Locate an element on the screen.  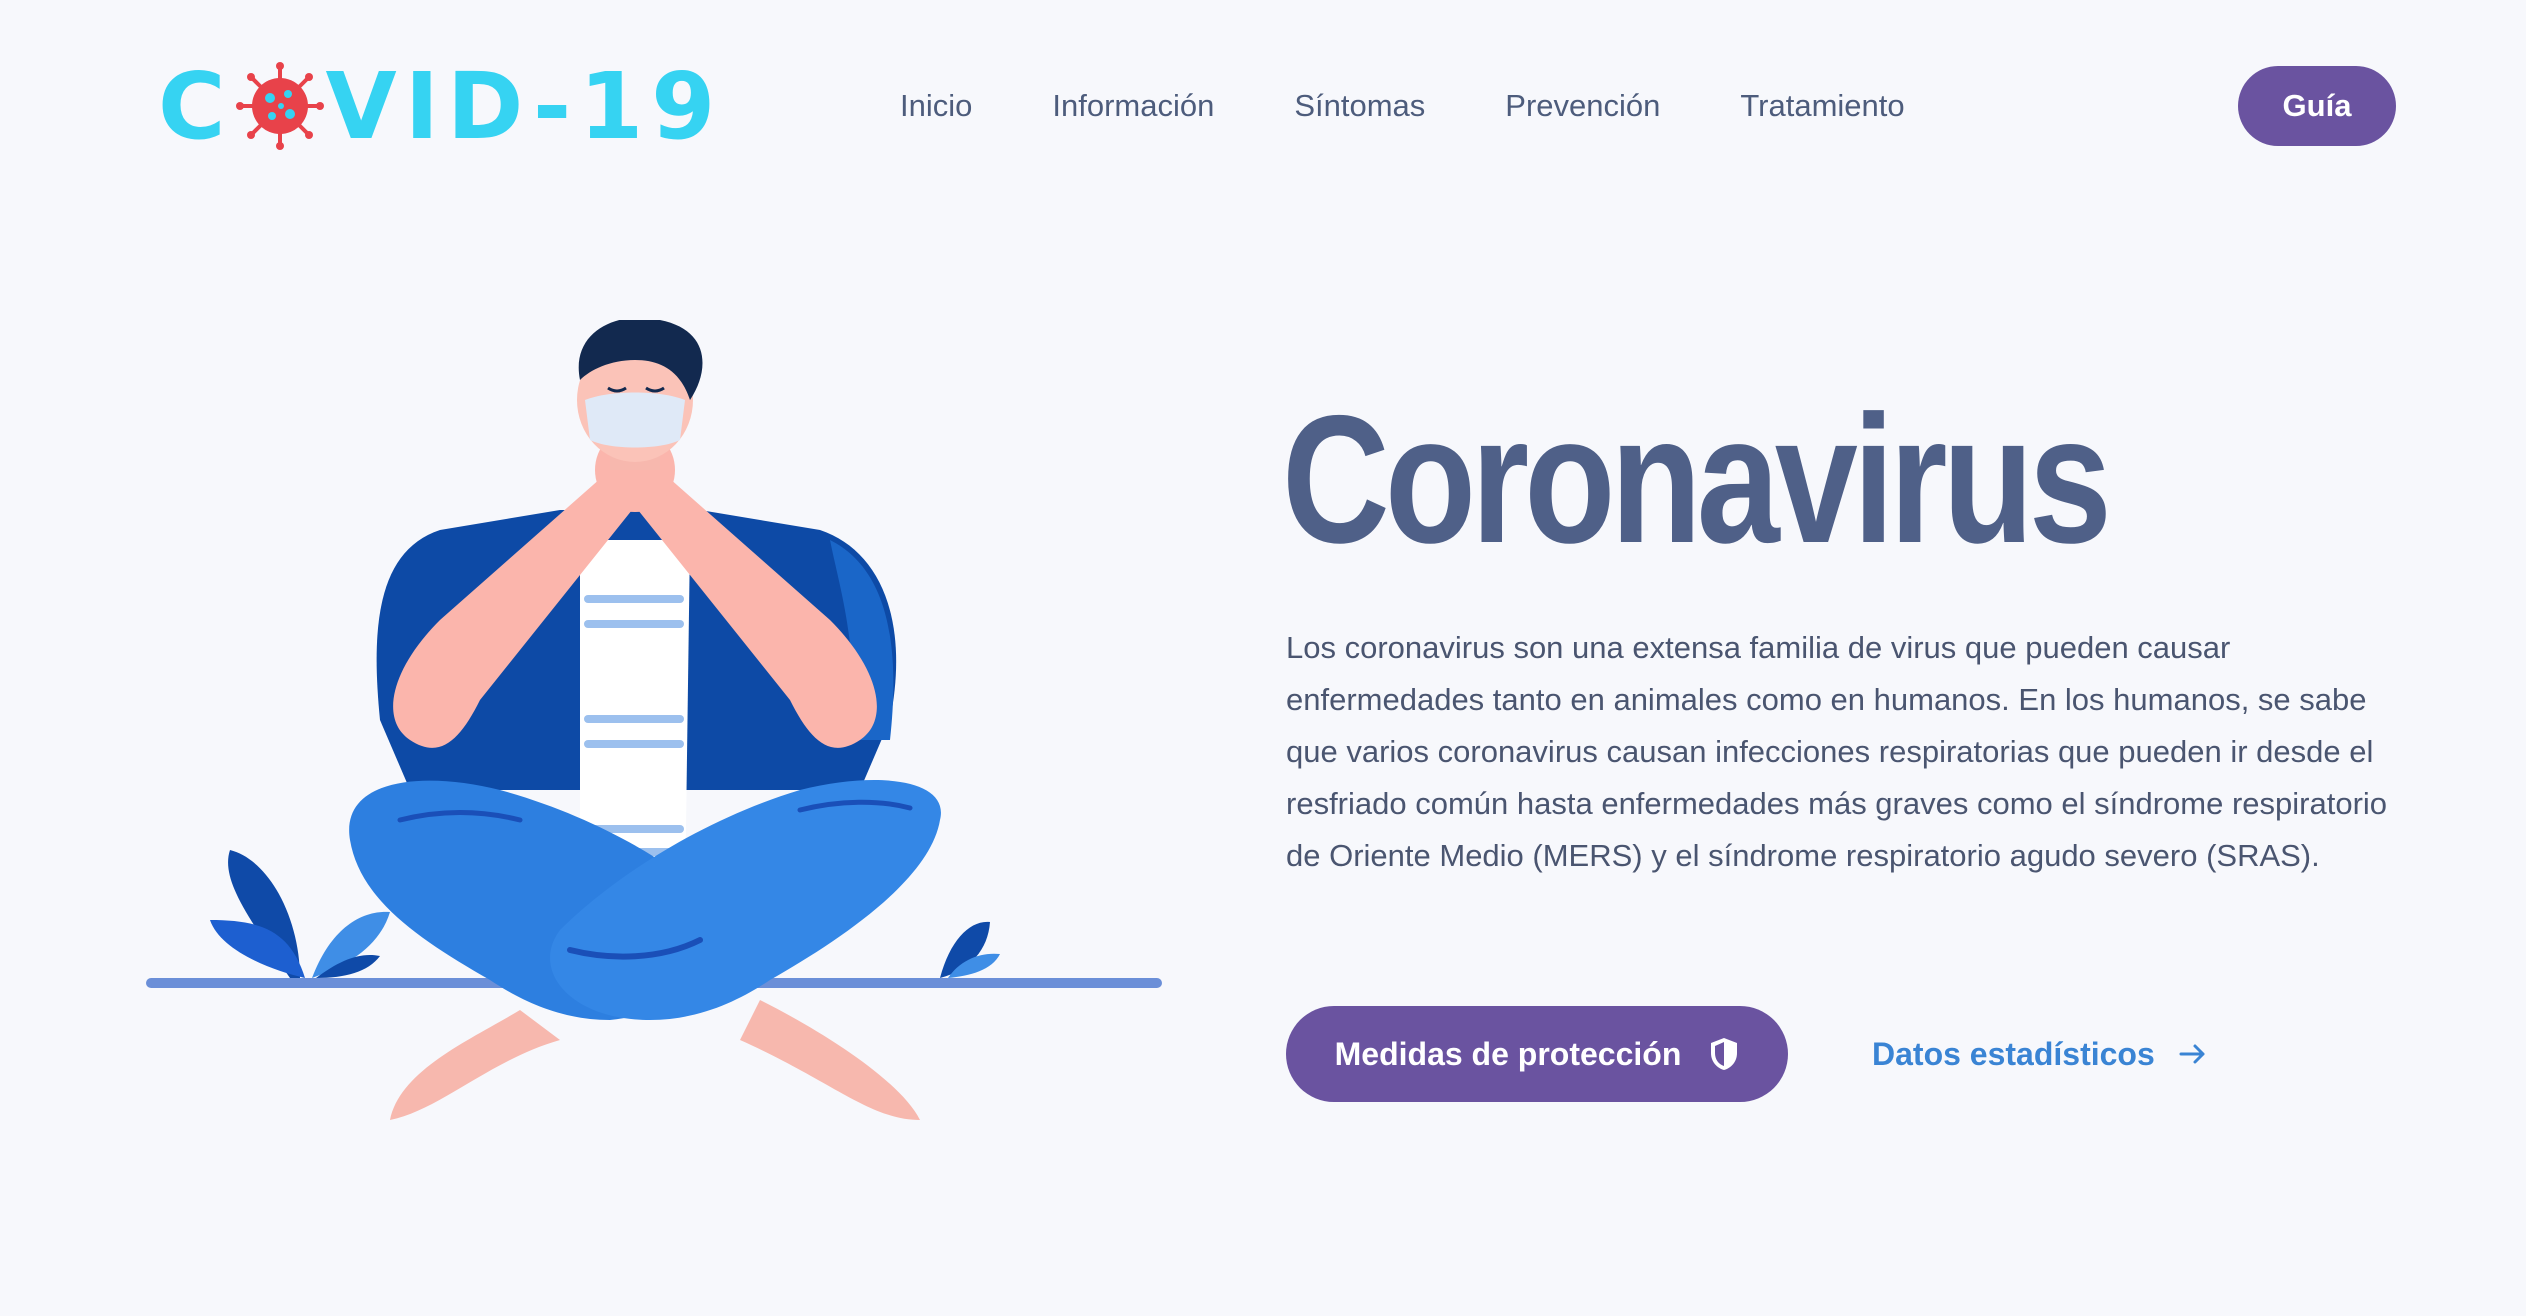
covid-logo: C VID-19 is located at coordinates (440, 106).